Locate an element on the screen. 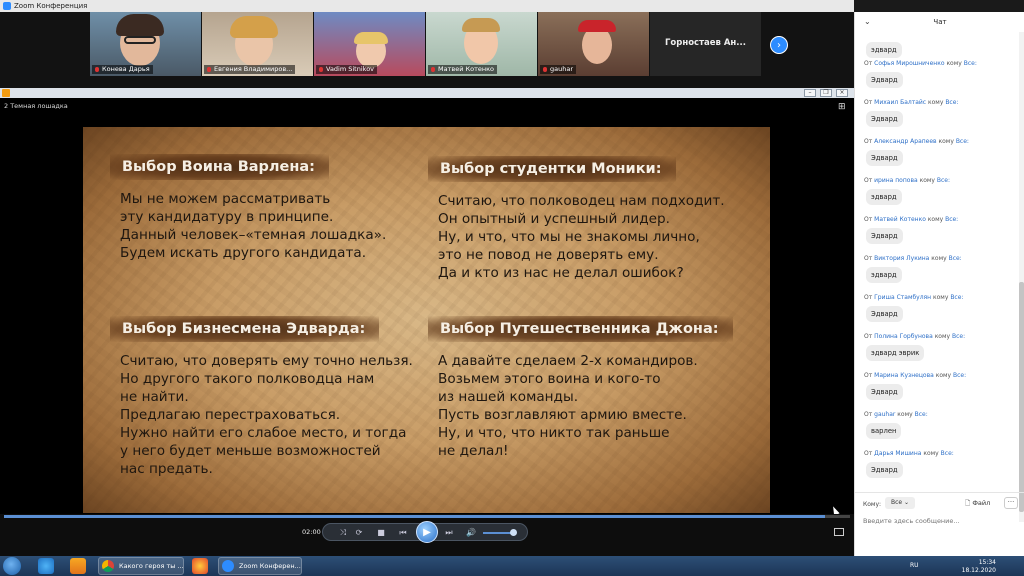 The image size is (1024, 576). sender-name: Марина Кузнецова is located at coordinates (904, 375).